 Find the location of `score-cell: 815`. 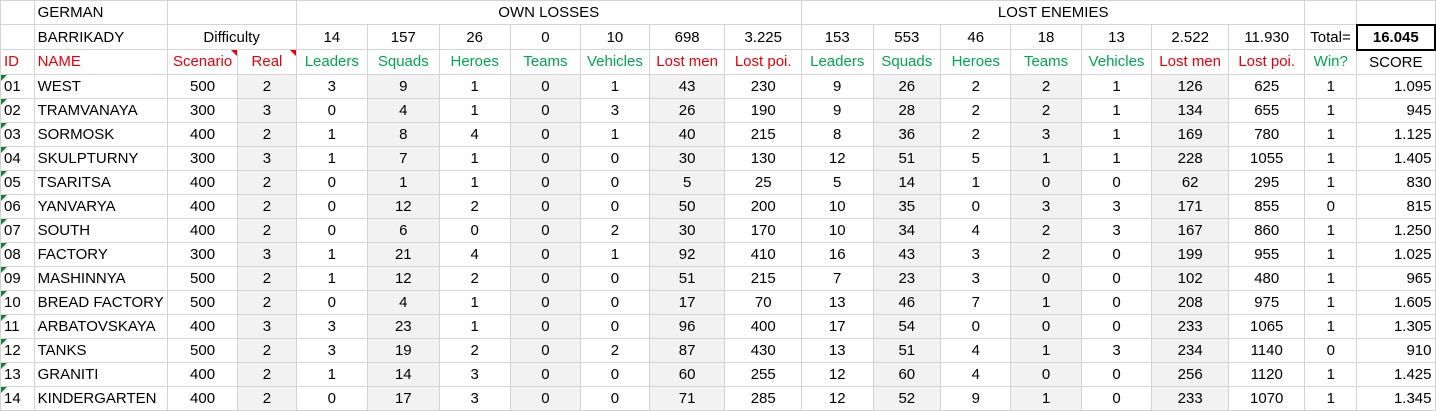

score-cell: 815 is located at coordinates (1396, 206).